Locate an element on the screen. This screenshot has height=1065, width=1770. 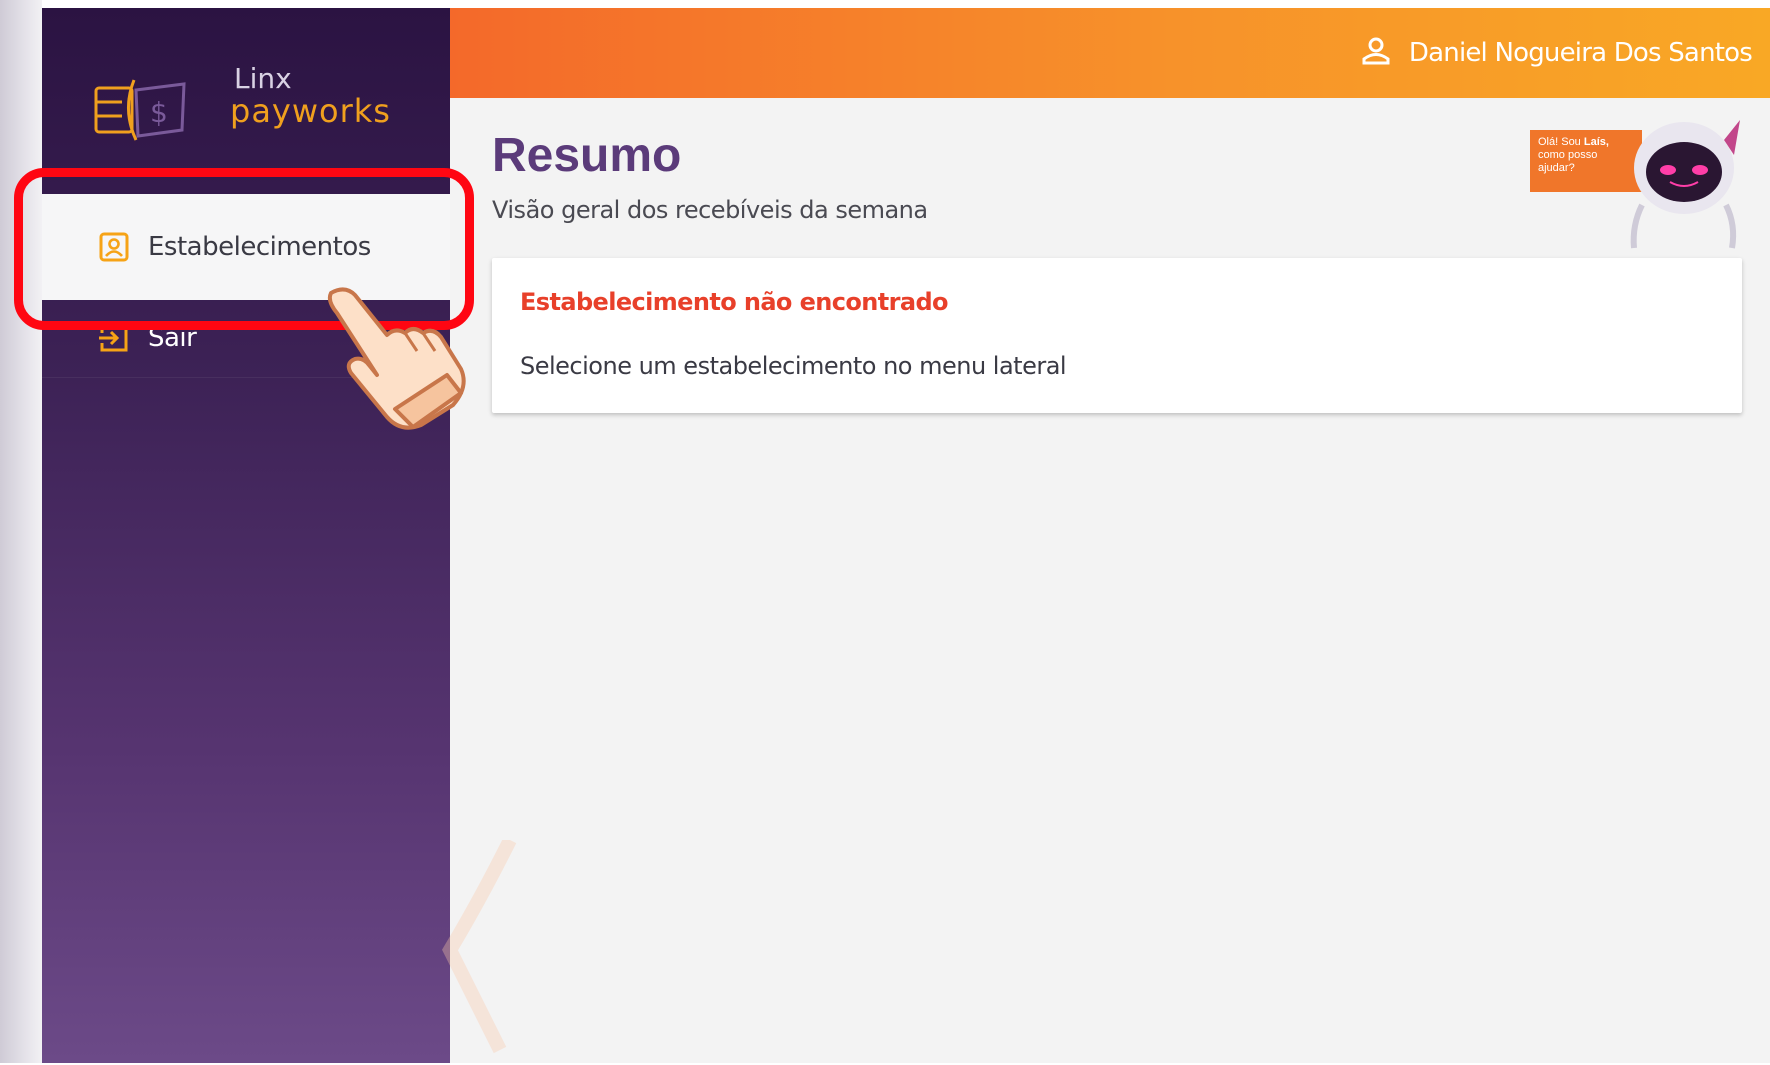
user-icon is located at coordinates (1376, 53).